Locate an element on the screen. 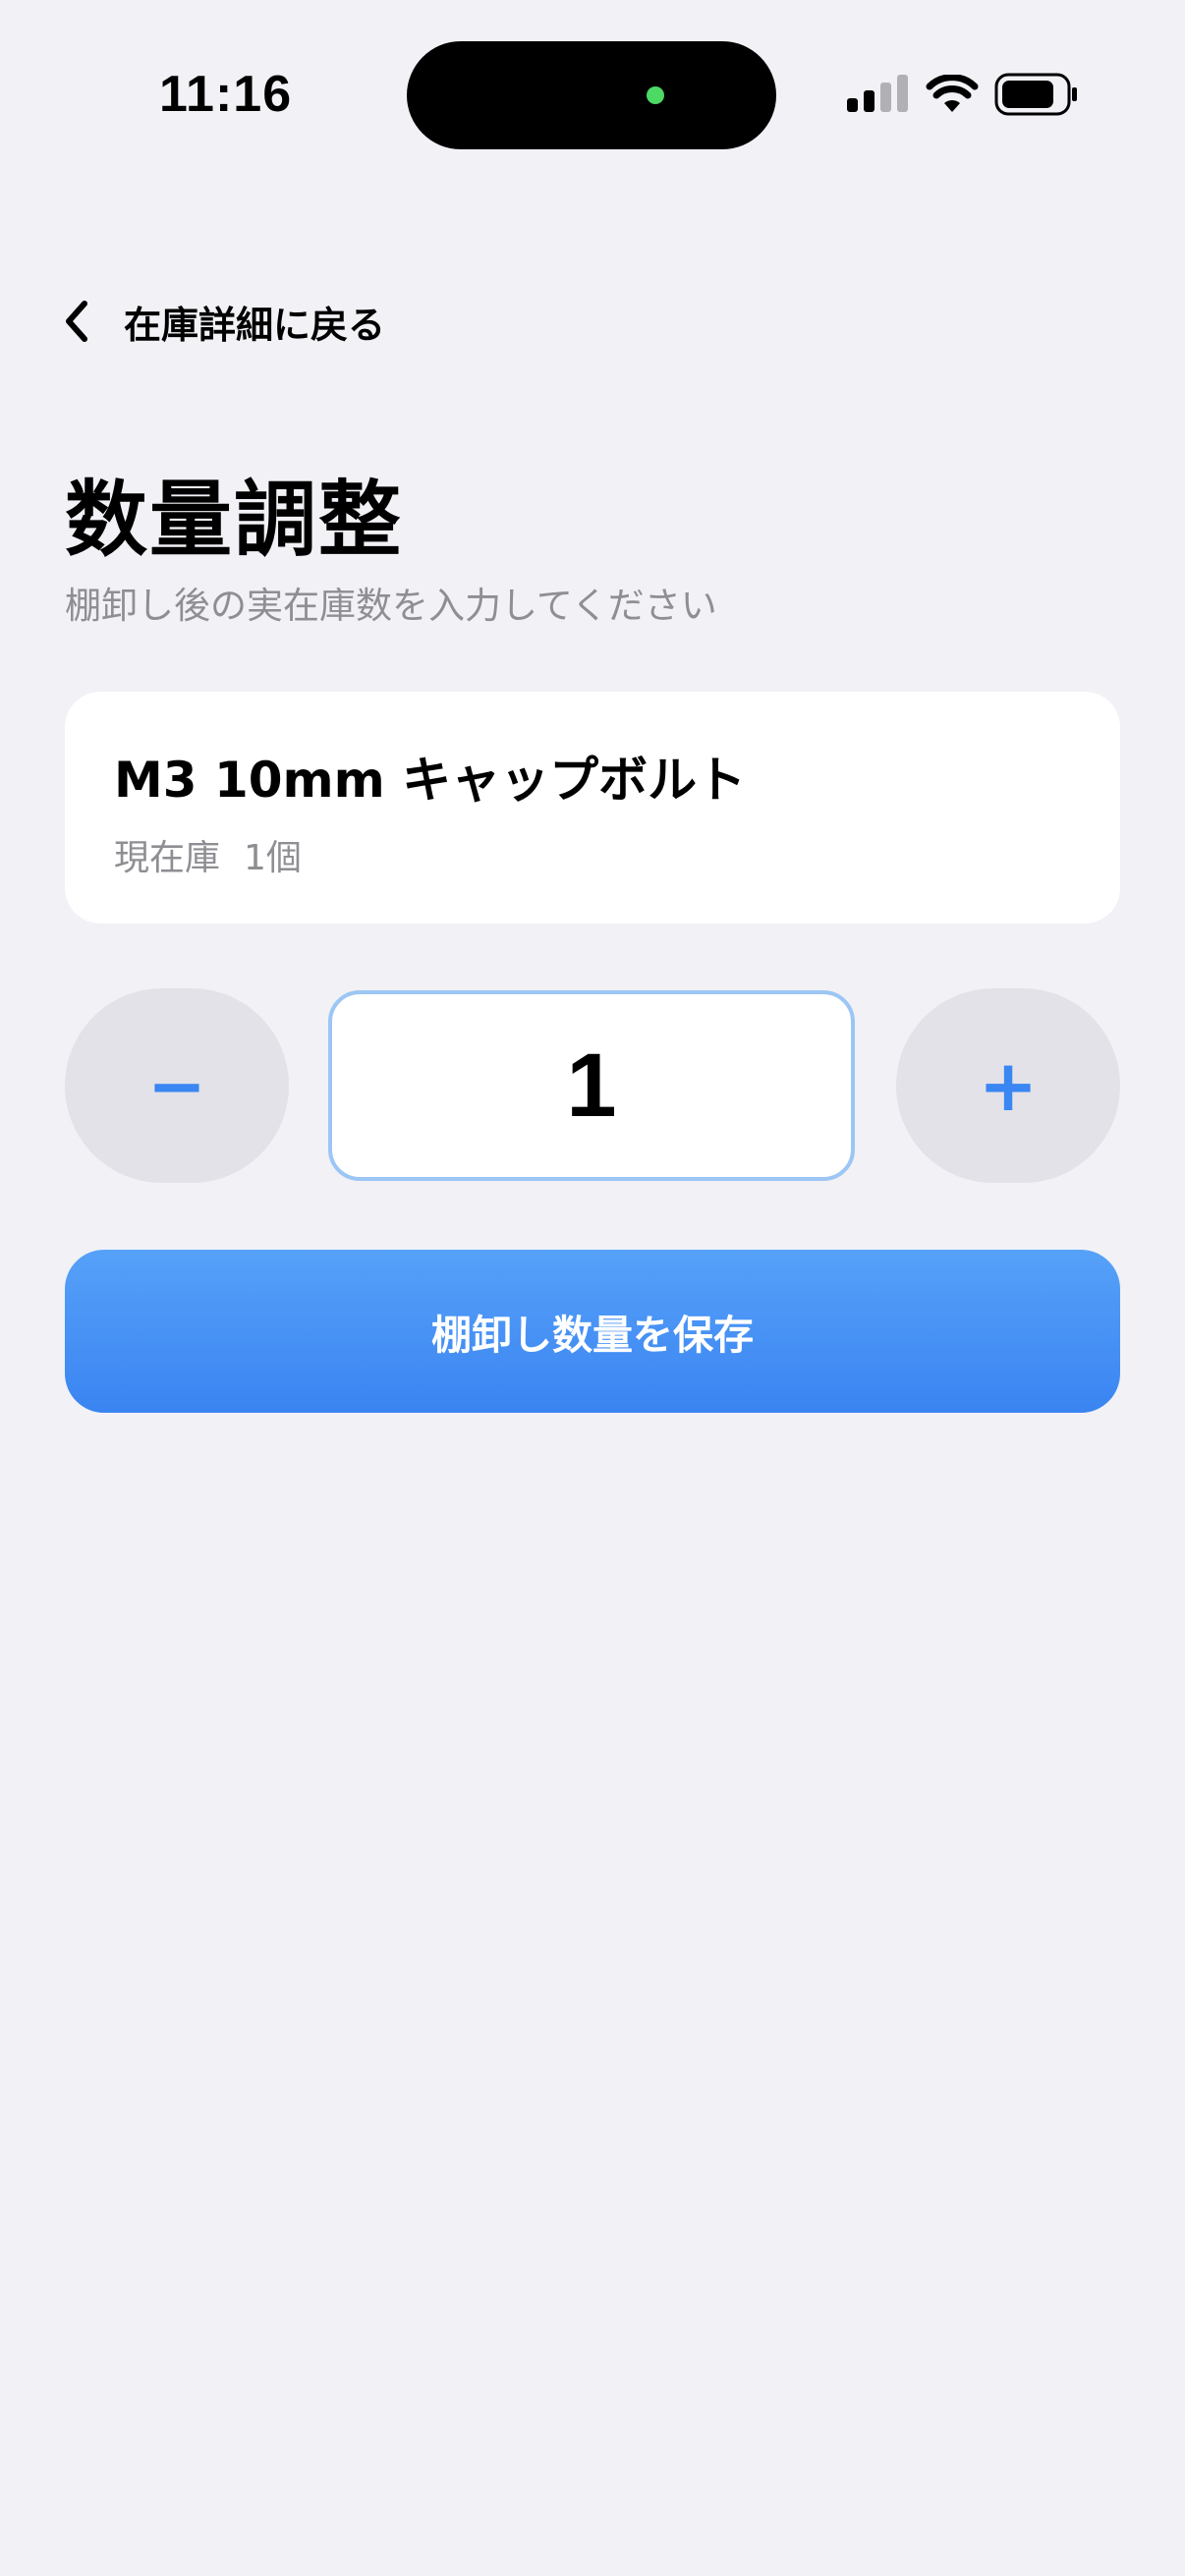 The image size is (1185, 2576). page-subtitle: 棚卸し後の実在庫数を入力してください is located at coordinates (391, 606).